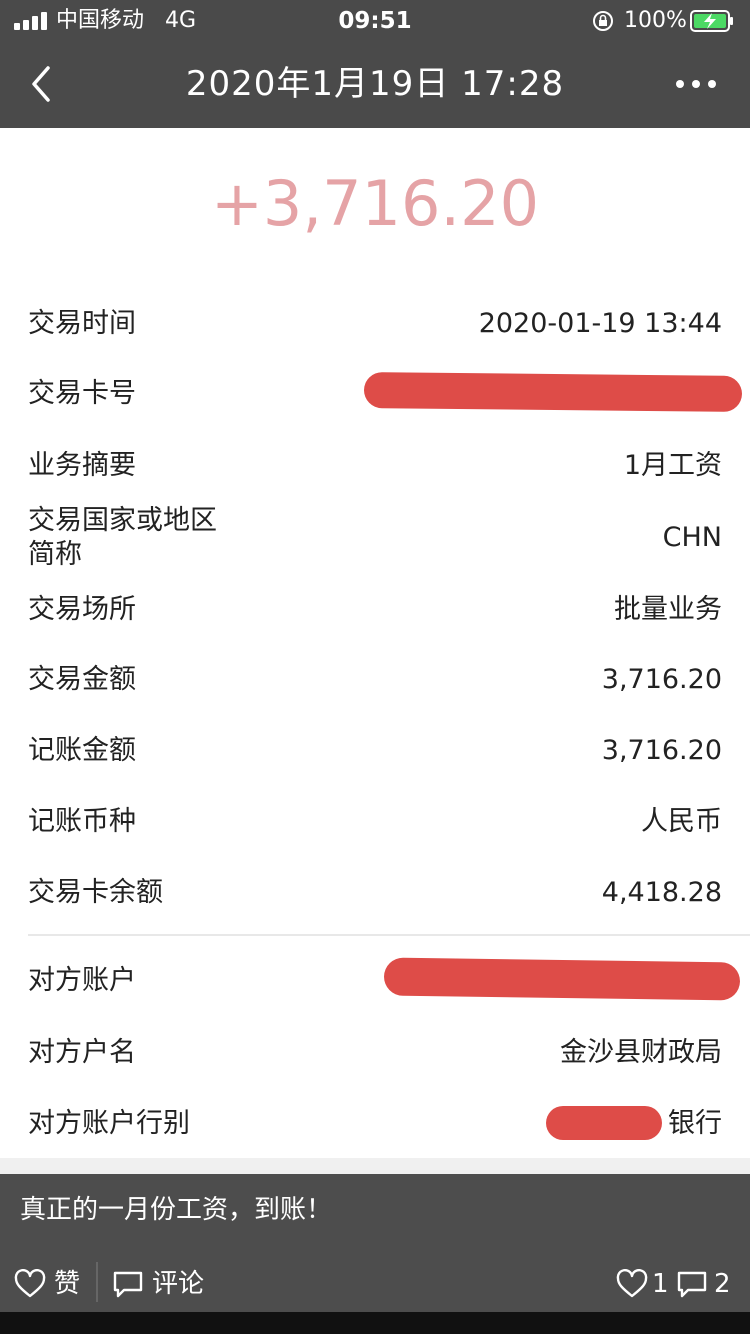  I want to click on detail-row-posted-amount: 记账金额 3,716.20, so click(375, 758).